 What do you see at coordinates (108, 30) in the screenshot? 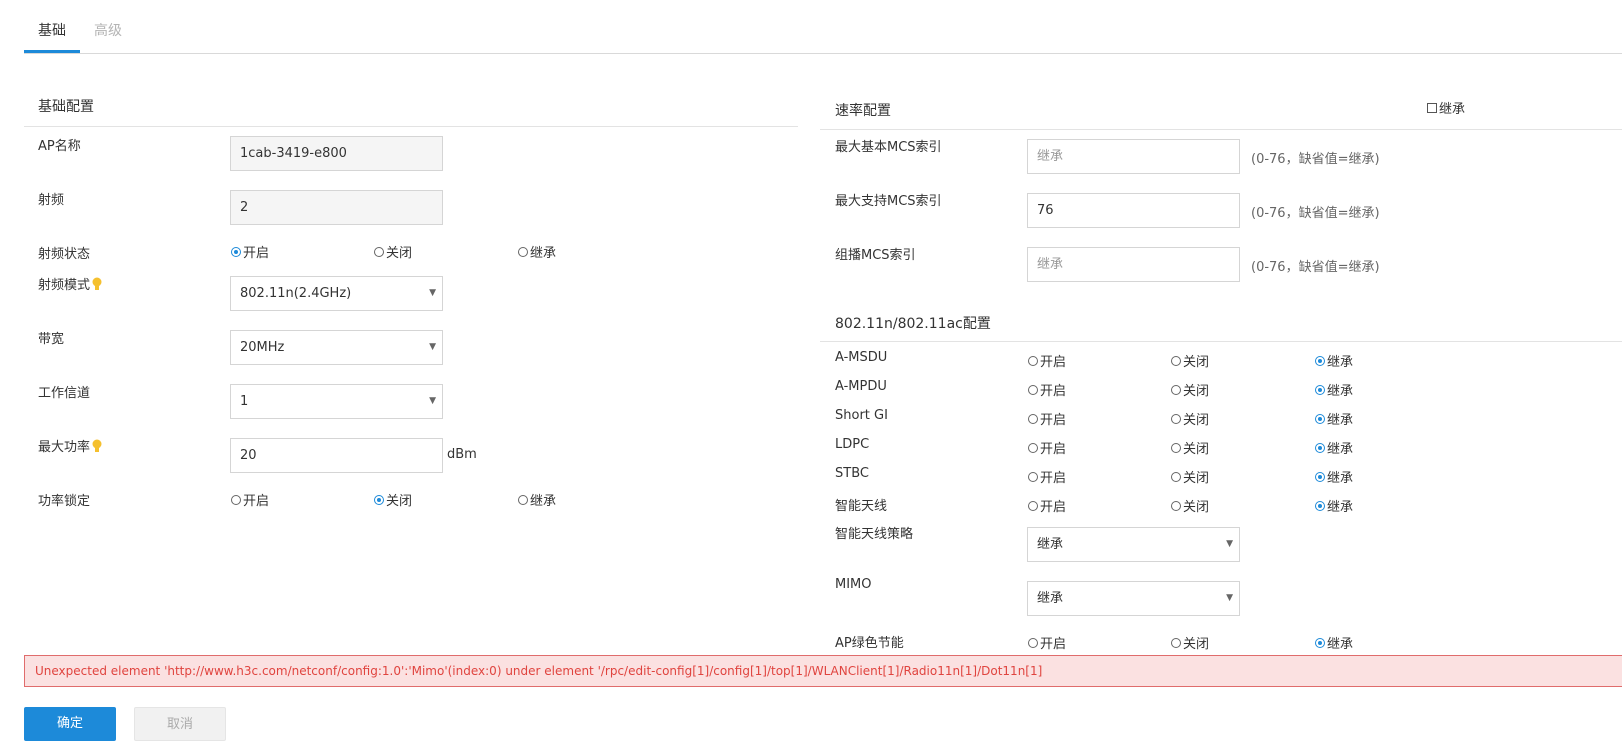
I see `tab-advanced: 高级` at bounding box center [108, 30].